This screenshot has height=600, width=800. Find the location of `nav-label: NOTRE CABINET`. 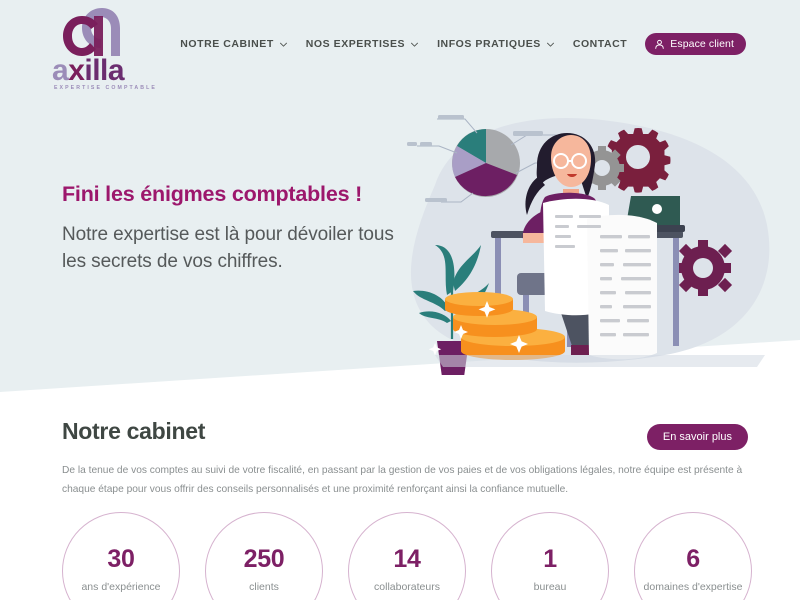

nav-label: NOTRE CABINET is located at coordinates (227, 44).